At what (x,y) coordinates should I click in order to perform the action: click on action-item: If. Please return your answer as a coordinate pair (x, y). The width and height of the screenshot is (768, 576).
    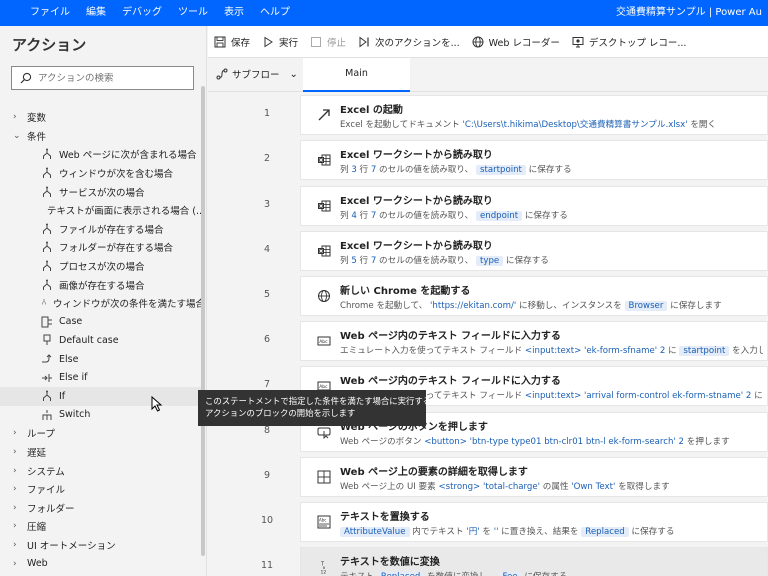
    Looking at the image, I should click on (102, 396).